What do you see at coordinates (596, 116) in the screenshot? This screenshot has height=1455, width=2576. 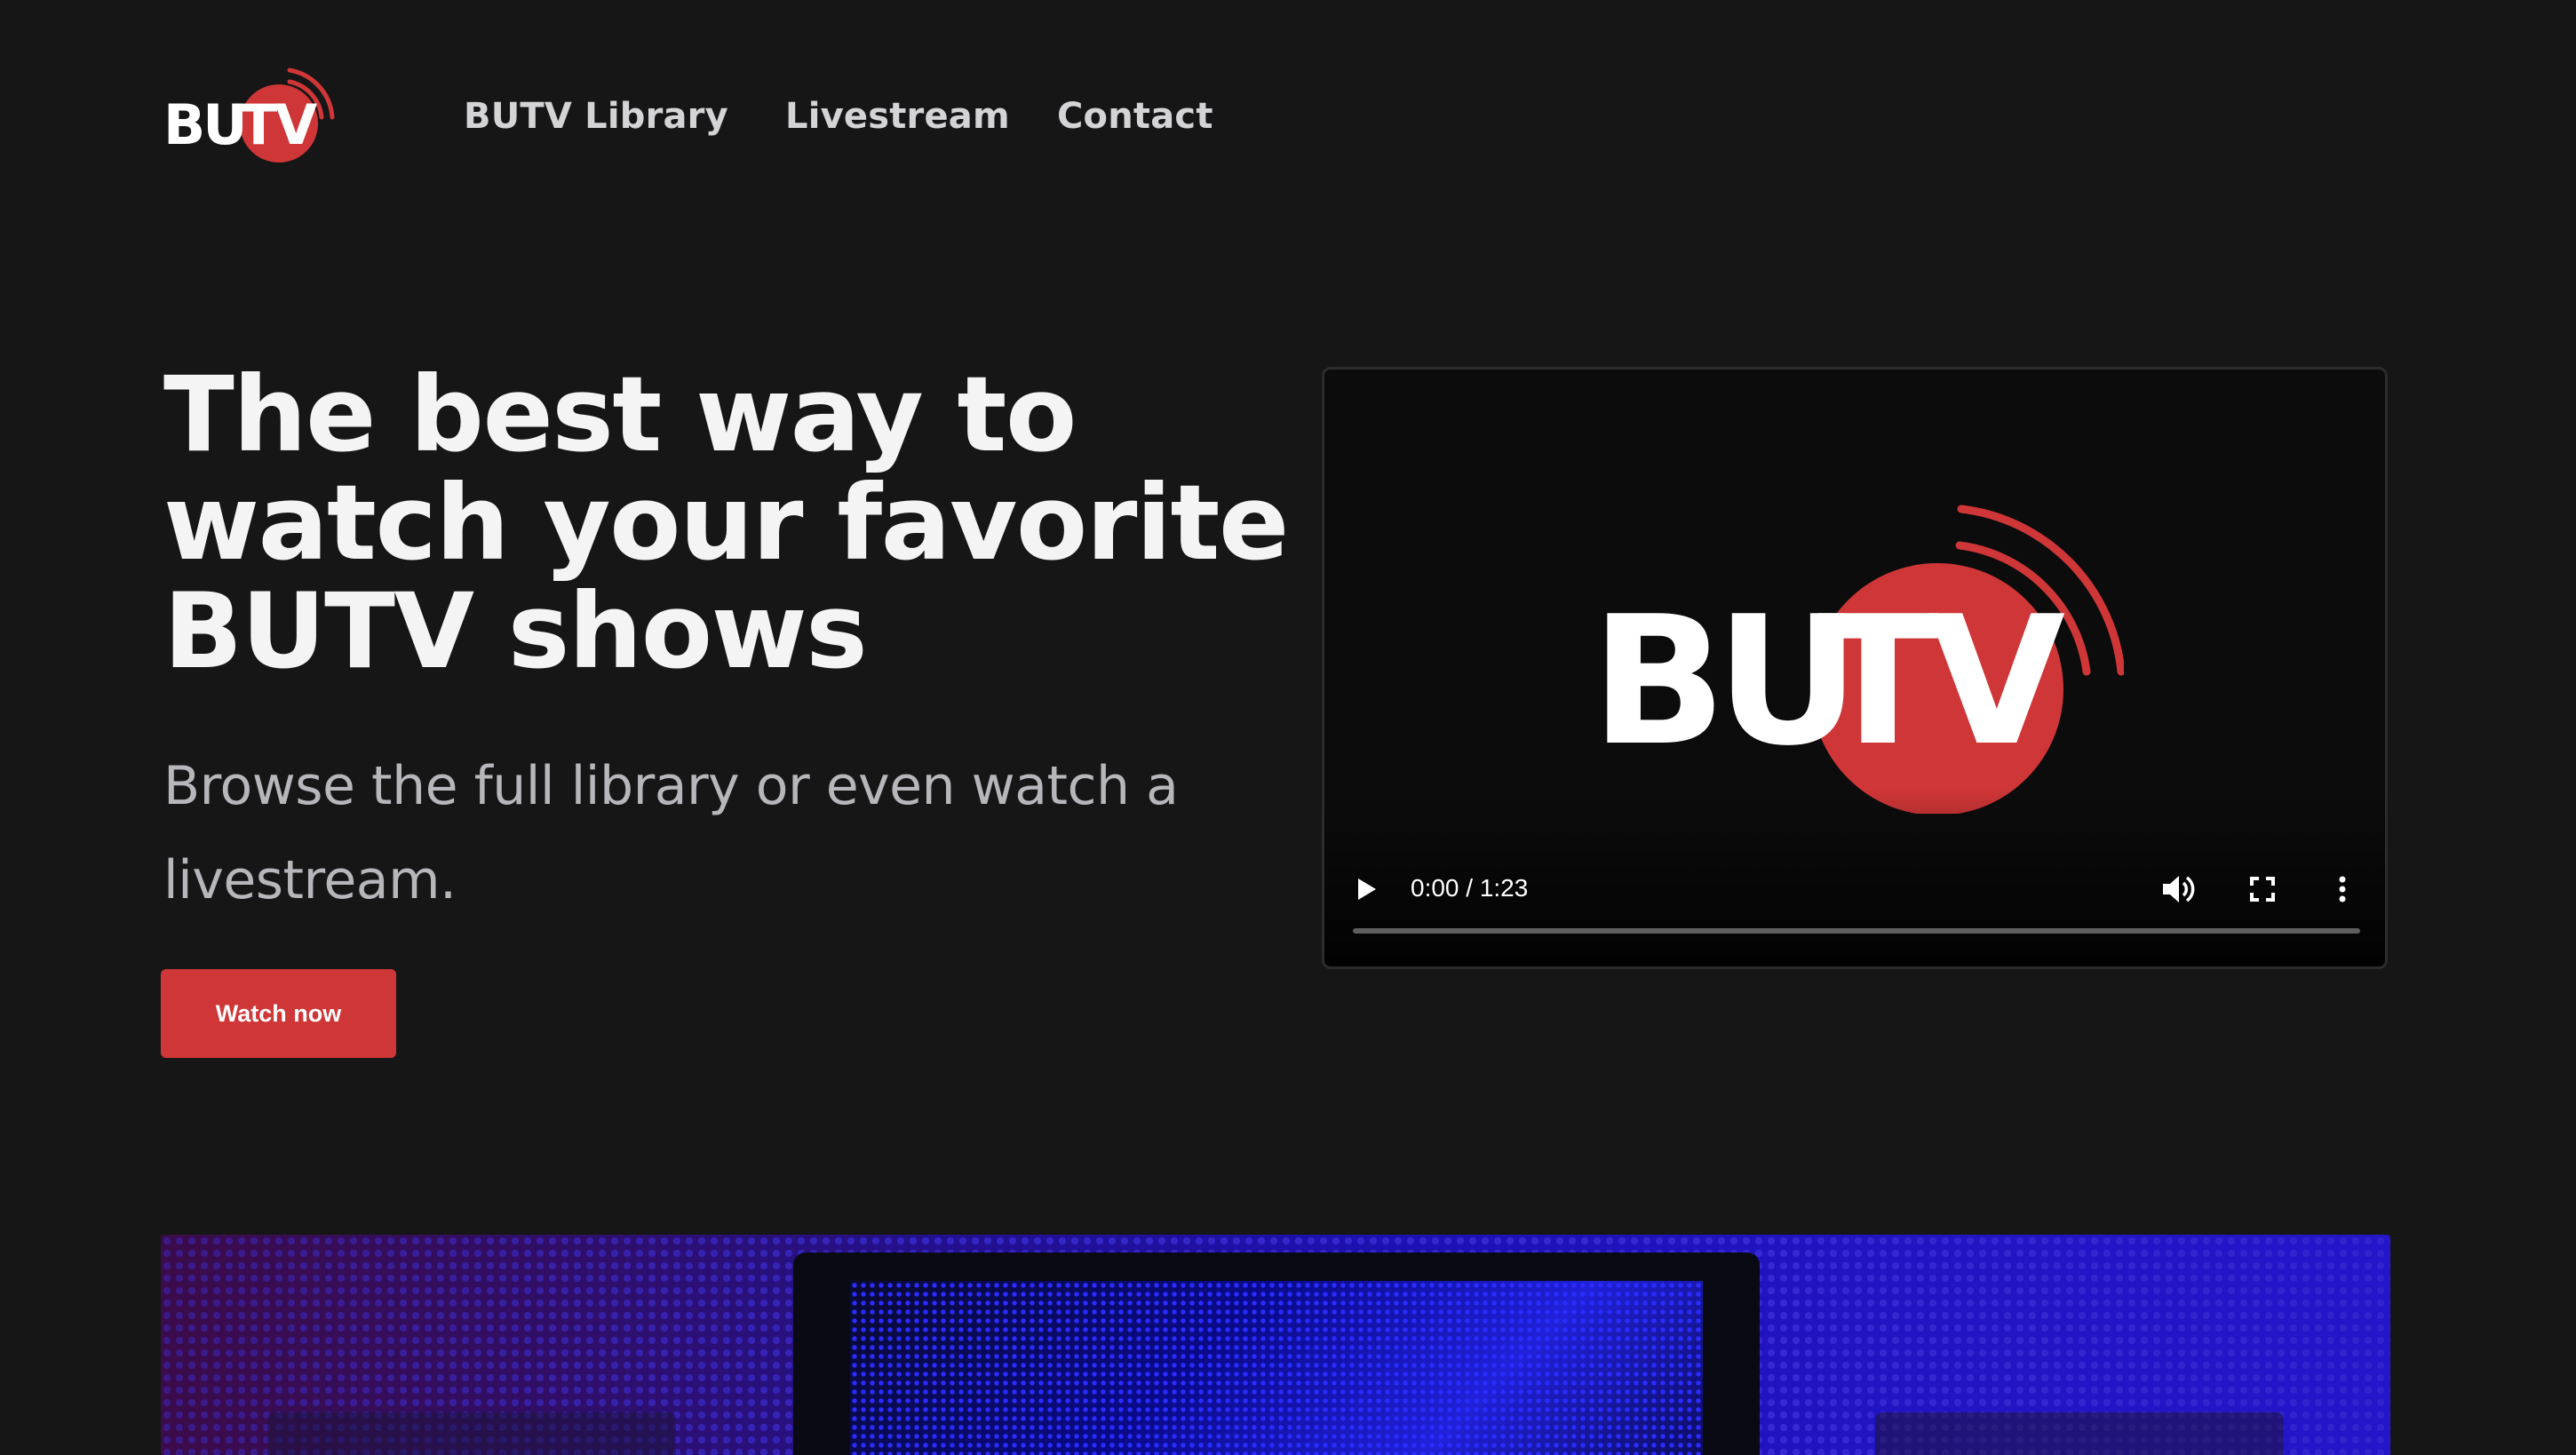 I see `nav-link-butv-library: BUTV Library` at bounding box center [596, 116].